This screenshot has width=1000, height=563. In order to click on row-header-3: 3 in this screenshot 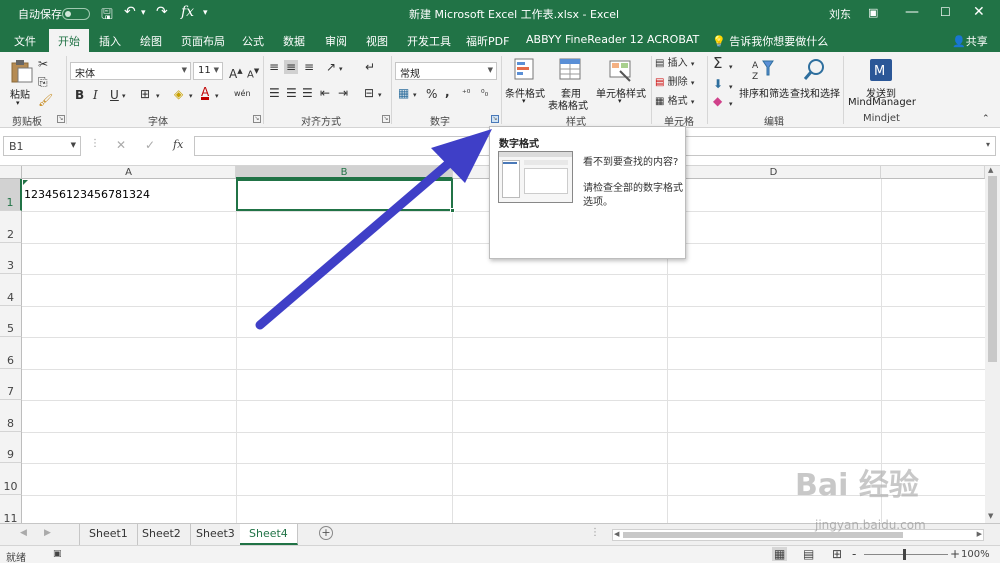, I will do `click(11, 258)`.